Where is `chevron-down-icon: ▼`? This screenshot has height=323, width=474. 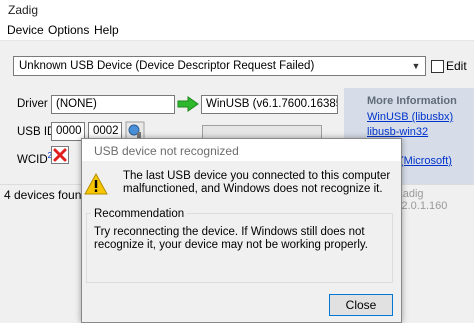 chevron-down-icon: ▼ is located at coordinates (416, 66).